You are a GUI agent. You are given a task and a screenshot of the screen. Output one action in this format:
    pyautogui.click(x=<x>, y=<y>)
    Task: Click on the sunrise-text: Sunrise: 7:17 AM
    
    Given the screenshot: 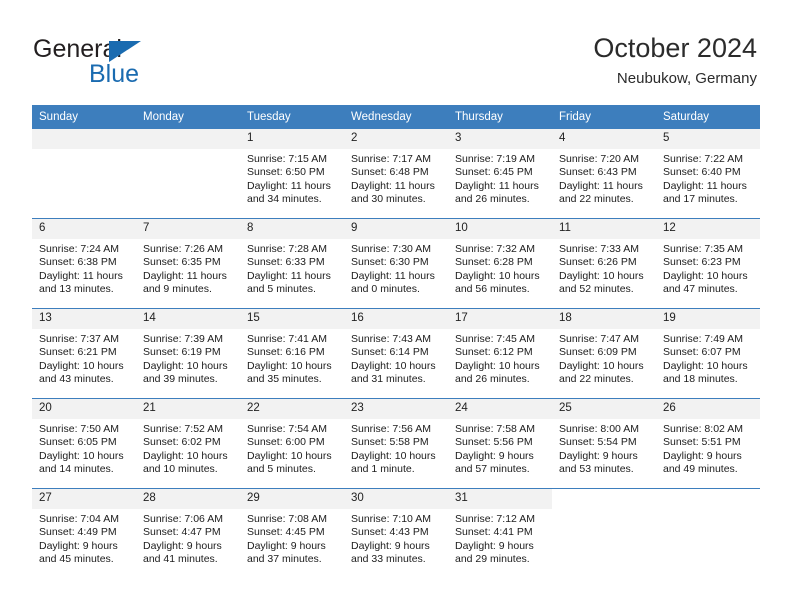 What is the action you would take?
    pyautogui.click(x=391, y=159)
    